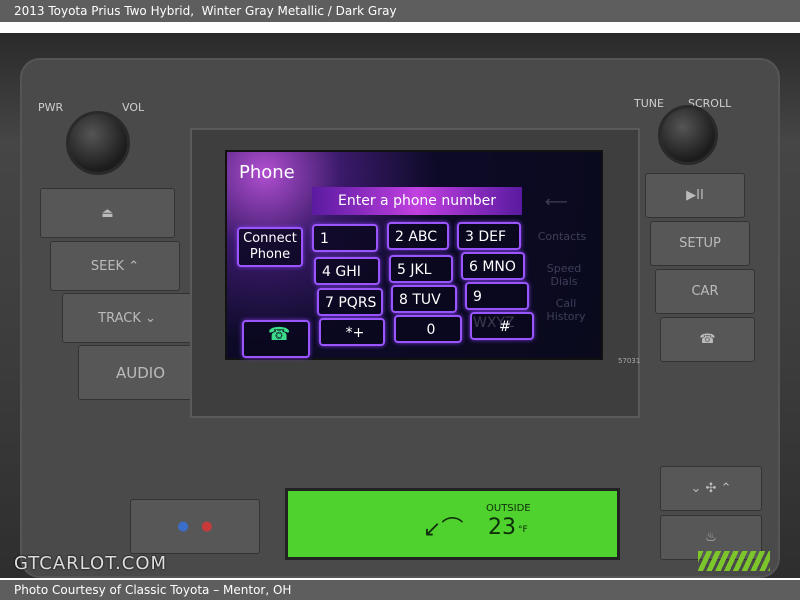  Describe the element at coordinates (562, 236) in the screenshot. I see `contacts-button: Contacts` at that location.